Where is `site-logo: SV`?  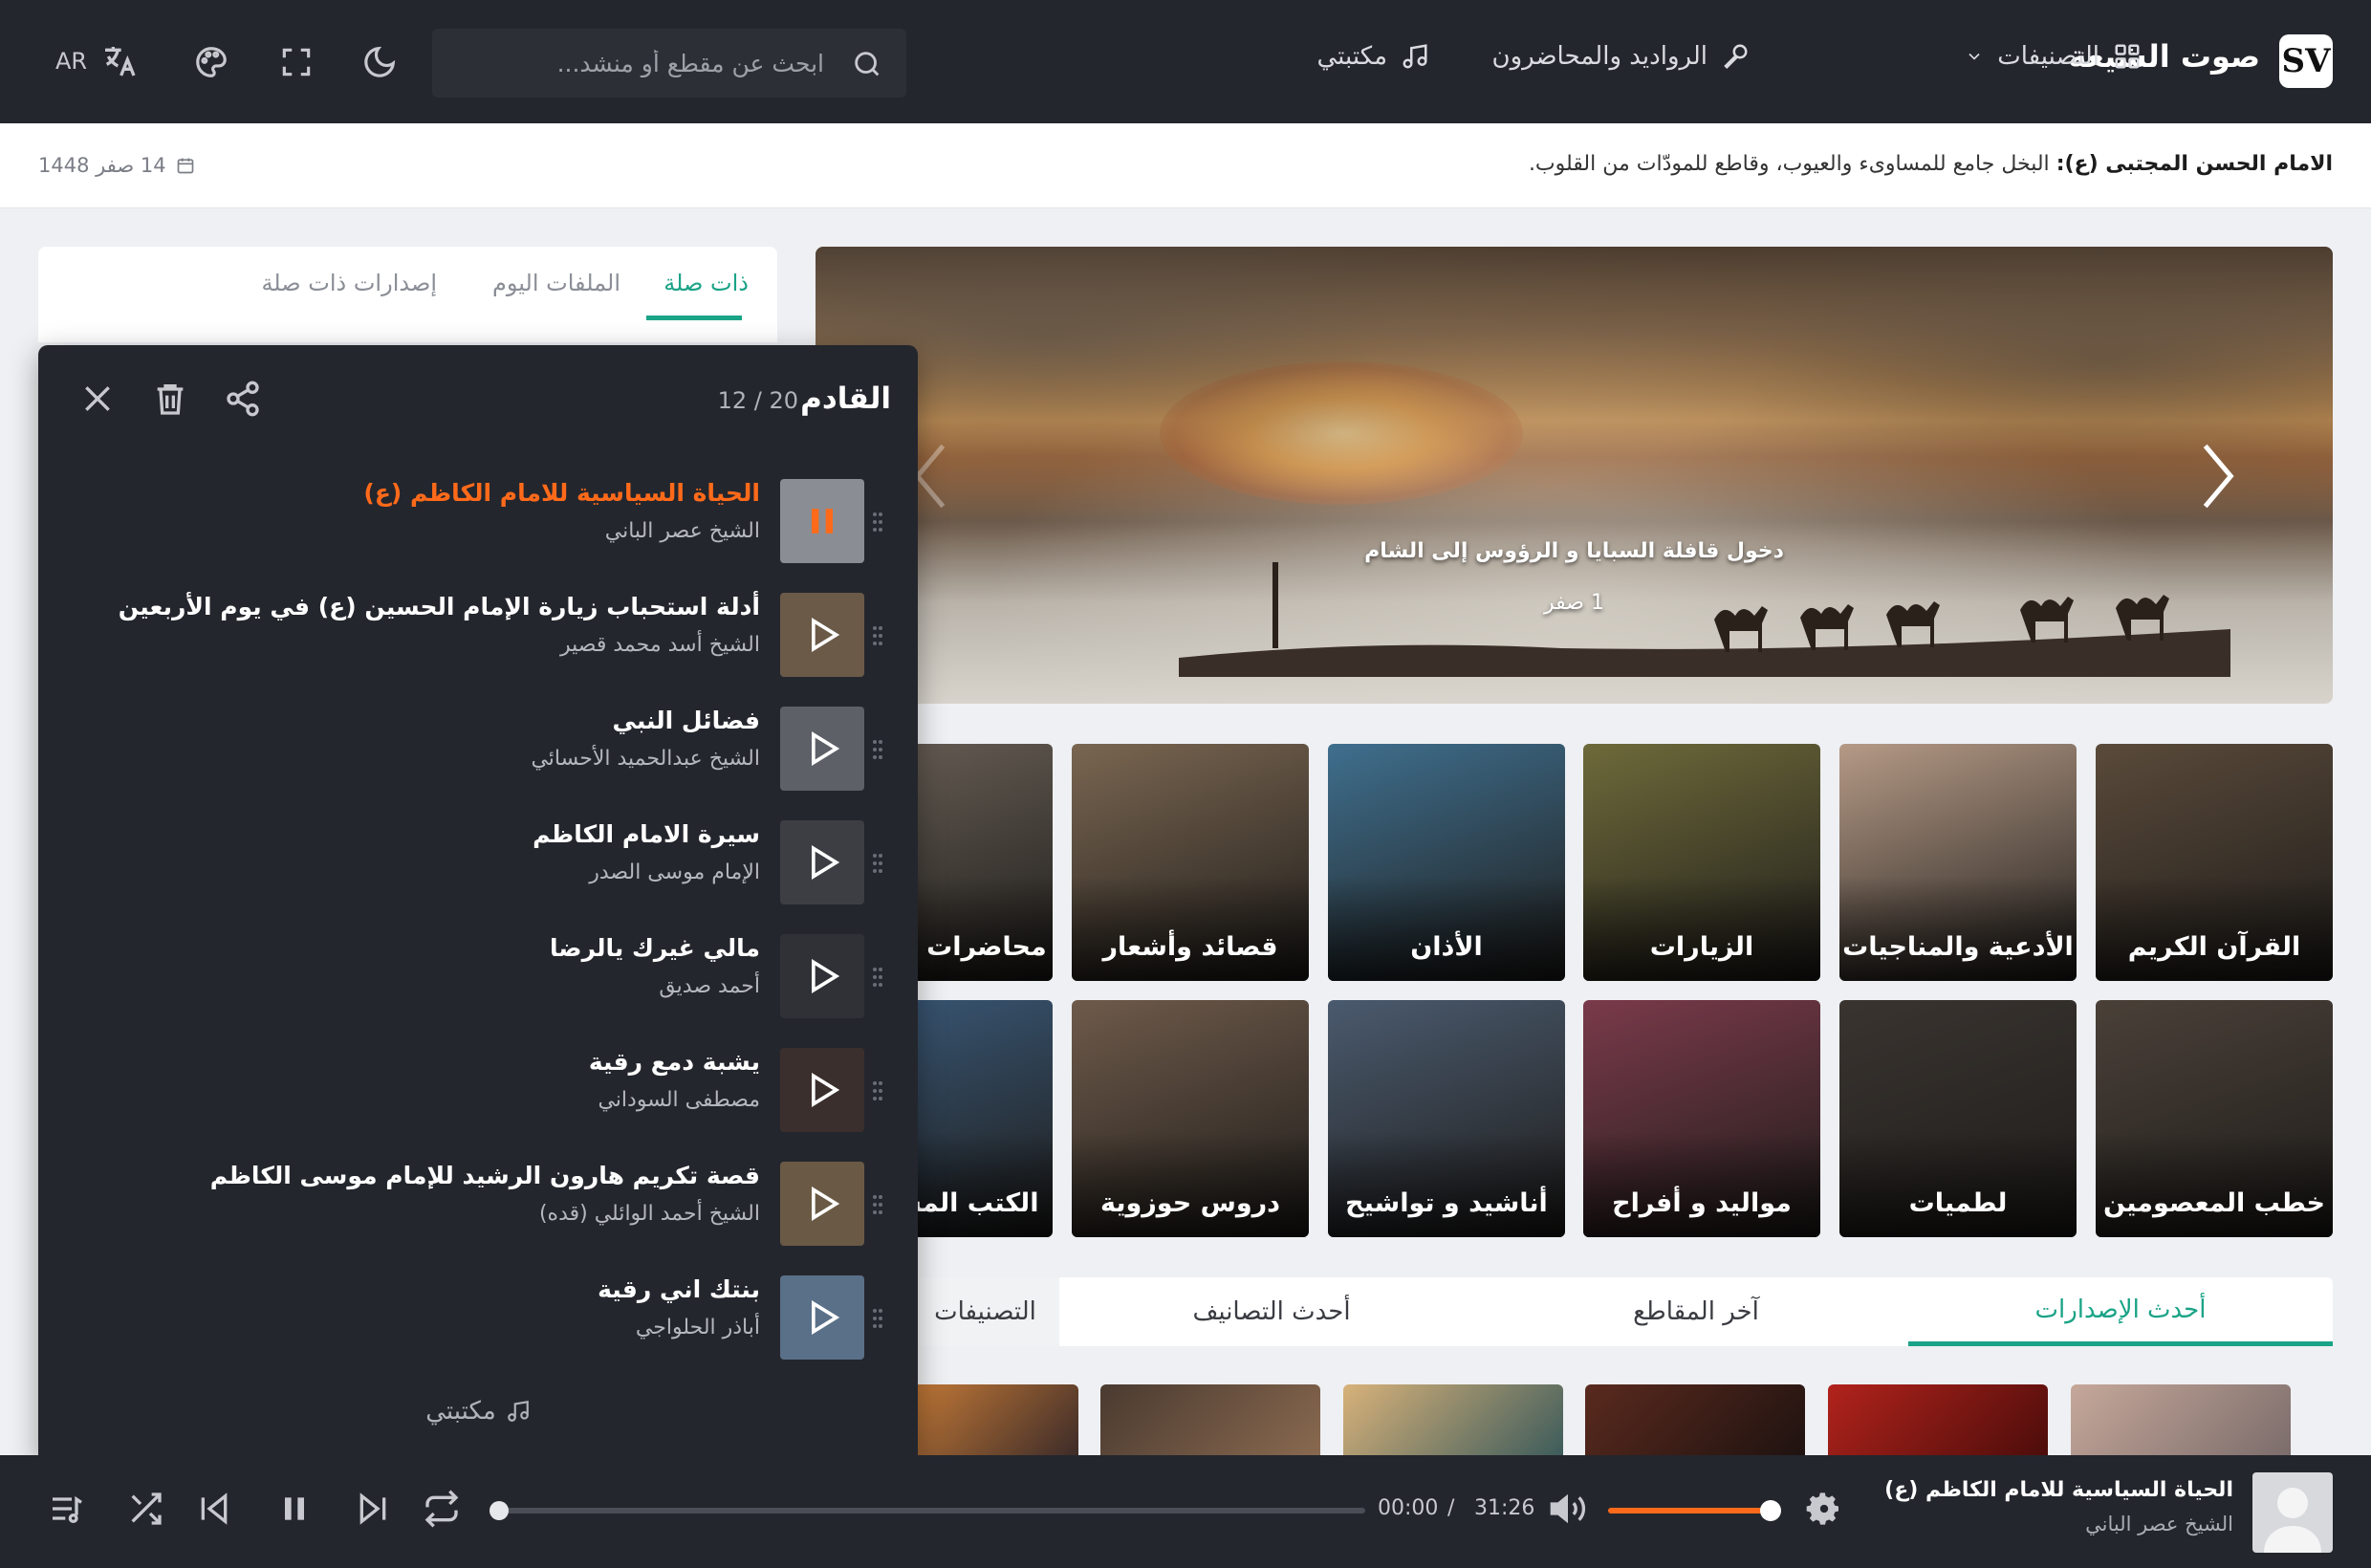 site-logo: SV is located at coordinates (2306, 61).